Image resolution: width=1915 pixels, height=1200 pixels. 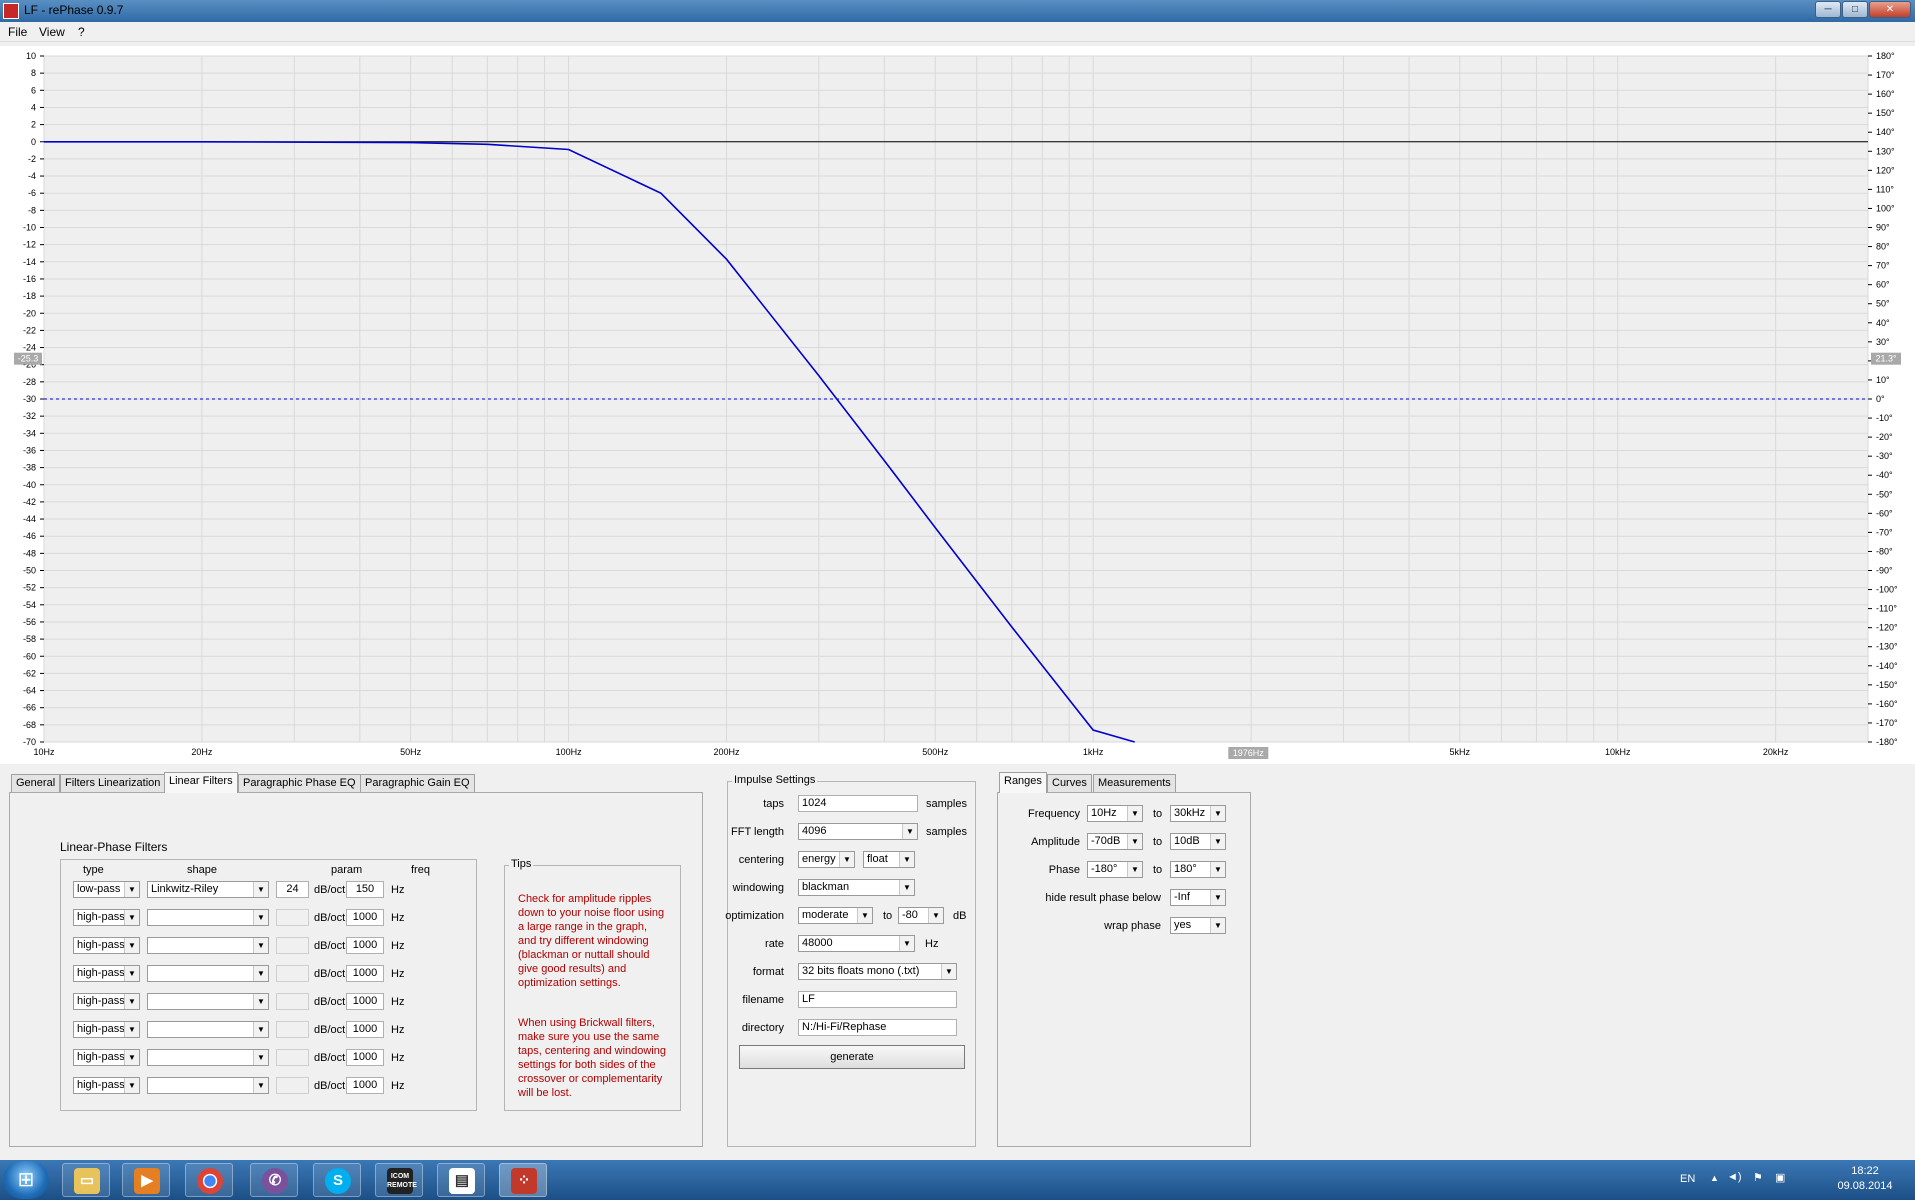 I want to click on taps-input: 1024, so click(x=858, y=803).